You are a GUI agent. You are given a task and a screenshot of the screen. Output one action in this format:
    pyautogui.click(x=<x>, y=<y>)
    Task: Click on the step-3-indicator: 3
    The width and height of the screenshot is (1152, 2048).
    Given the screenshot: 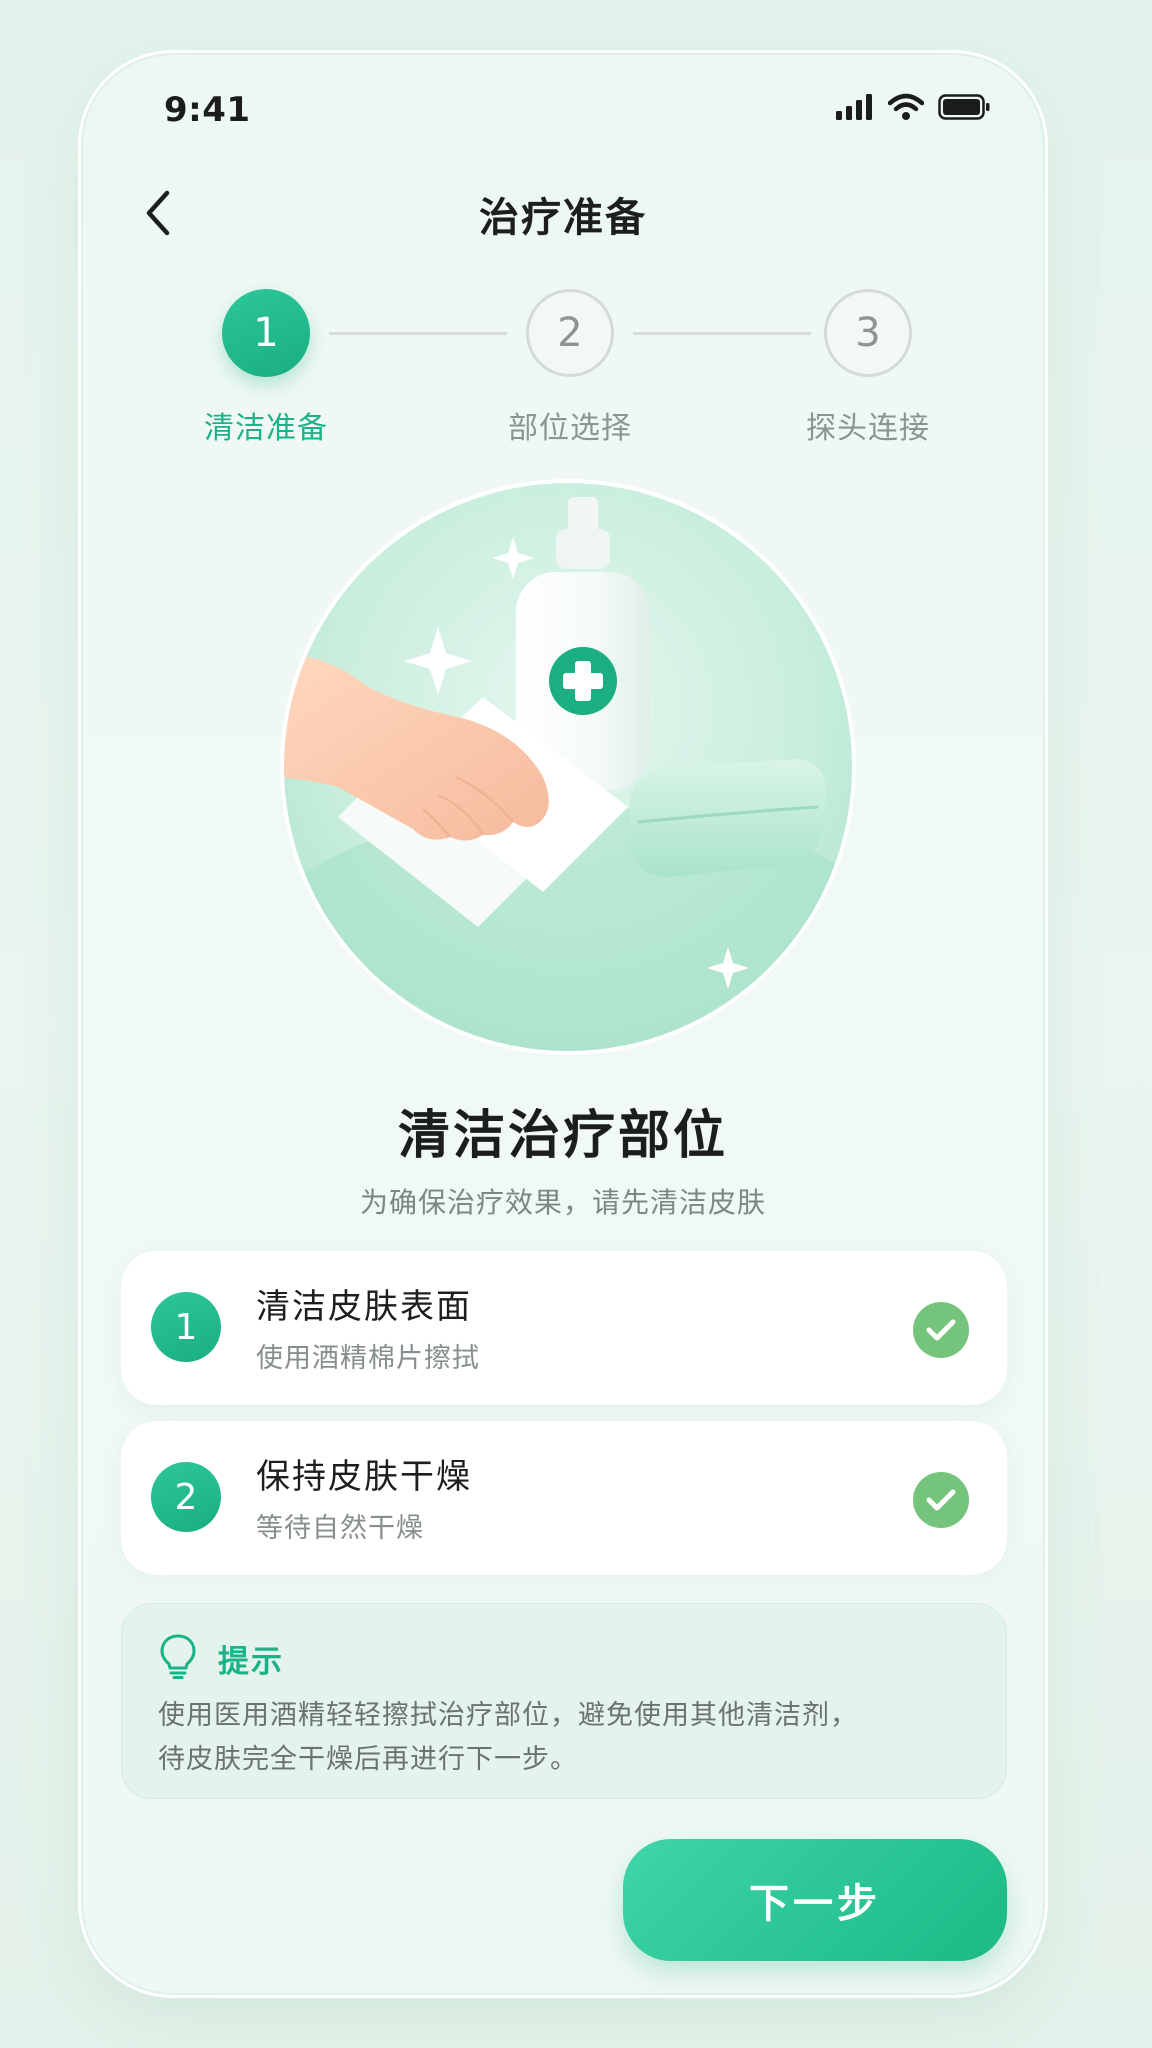 What is the action you would take?
    pyautogui.click(x=868, y=333)
    